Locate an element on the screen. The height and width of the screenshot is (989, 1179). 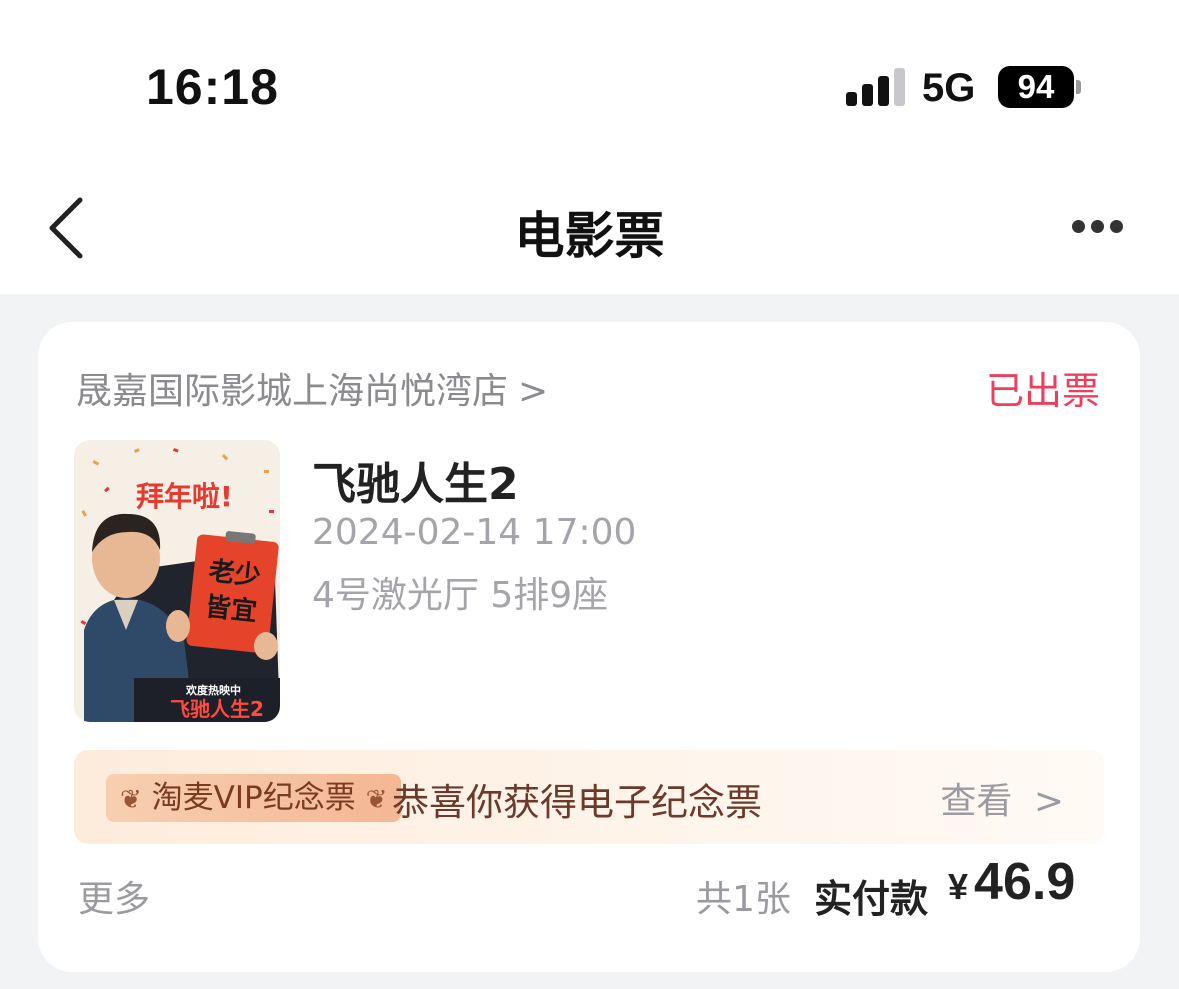
ticket-count: 共1张 is located at coordinates (743, 899).